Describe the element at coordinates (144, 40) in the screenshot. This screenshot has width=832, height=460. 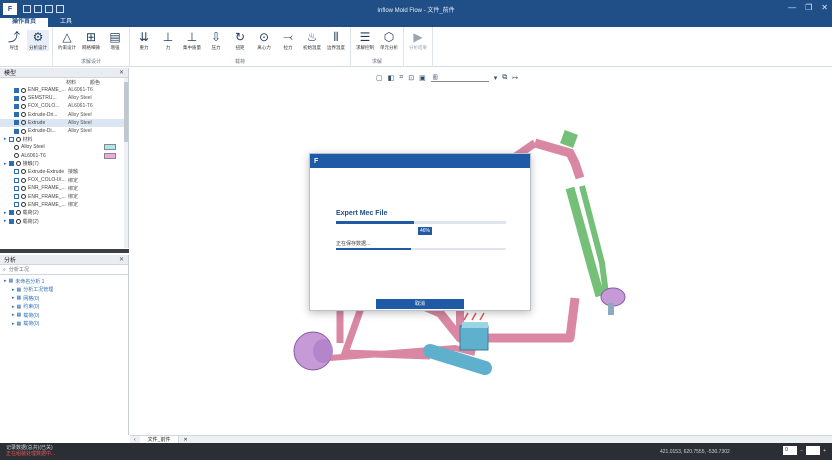
I see `ribbon-button: ⇊ 重力` at that location.